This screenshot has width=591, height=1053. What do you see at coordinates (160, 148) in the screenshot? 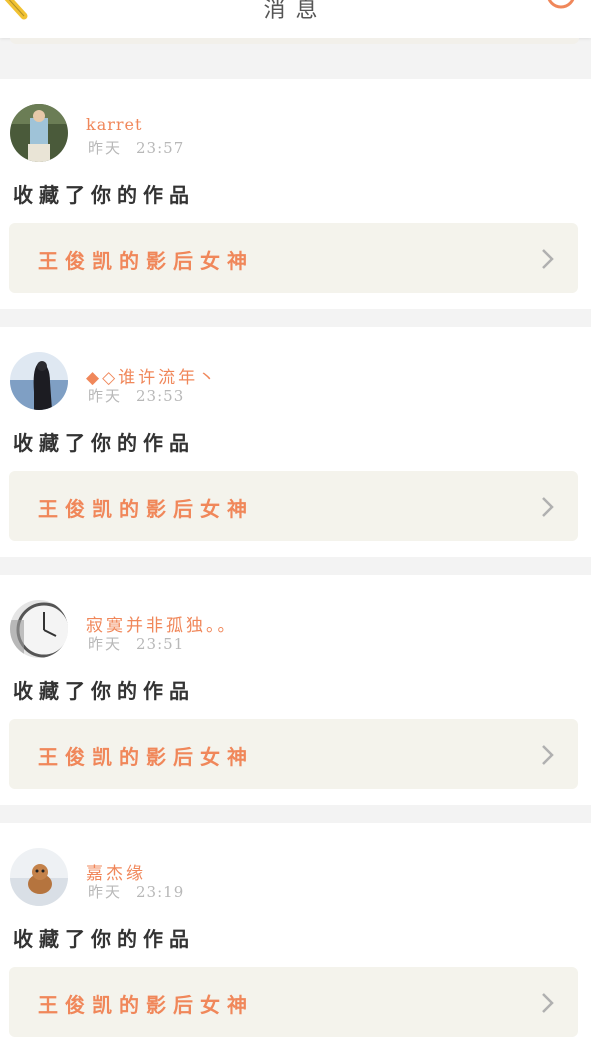
I see `time-clock: 23:57` at bounding box center [160, 148].